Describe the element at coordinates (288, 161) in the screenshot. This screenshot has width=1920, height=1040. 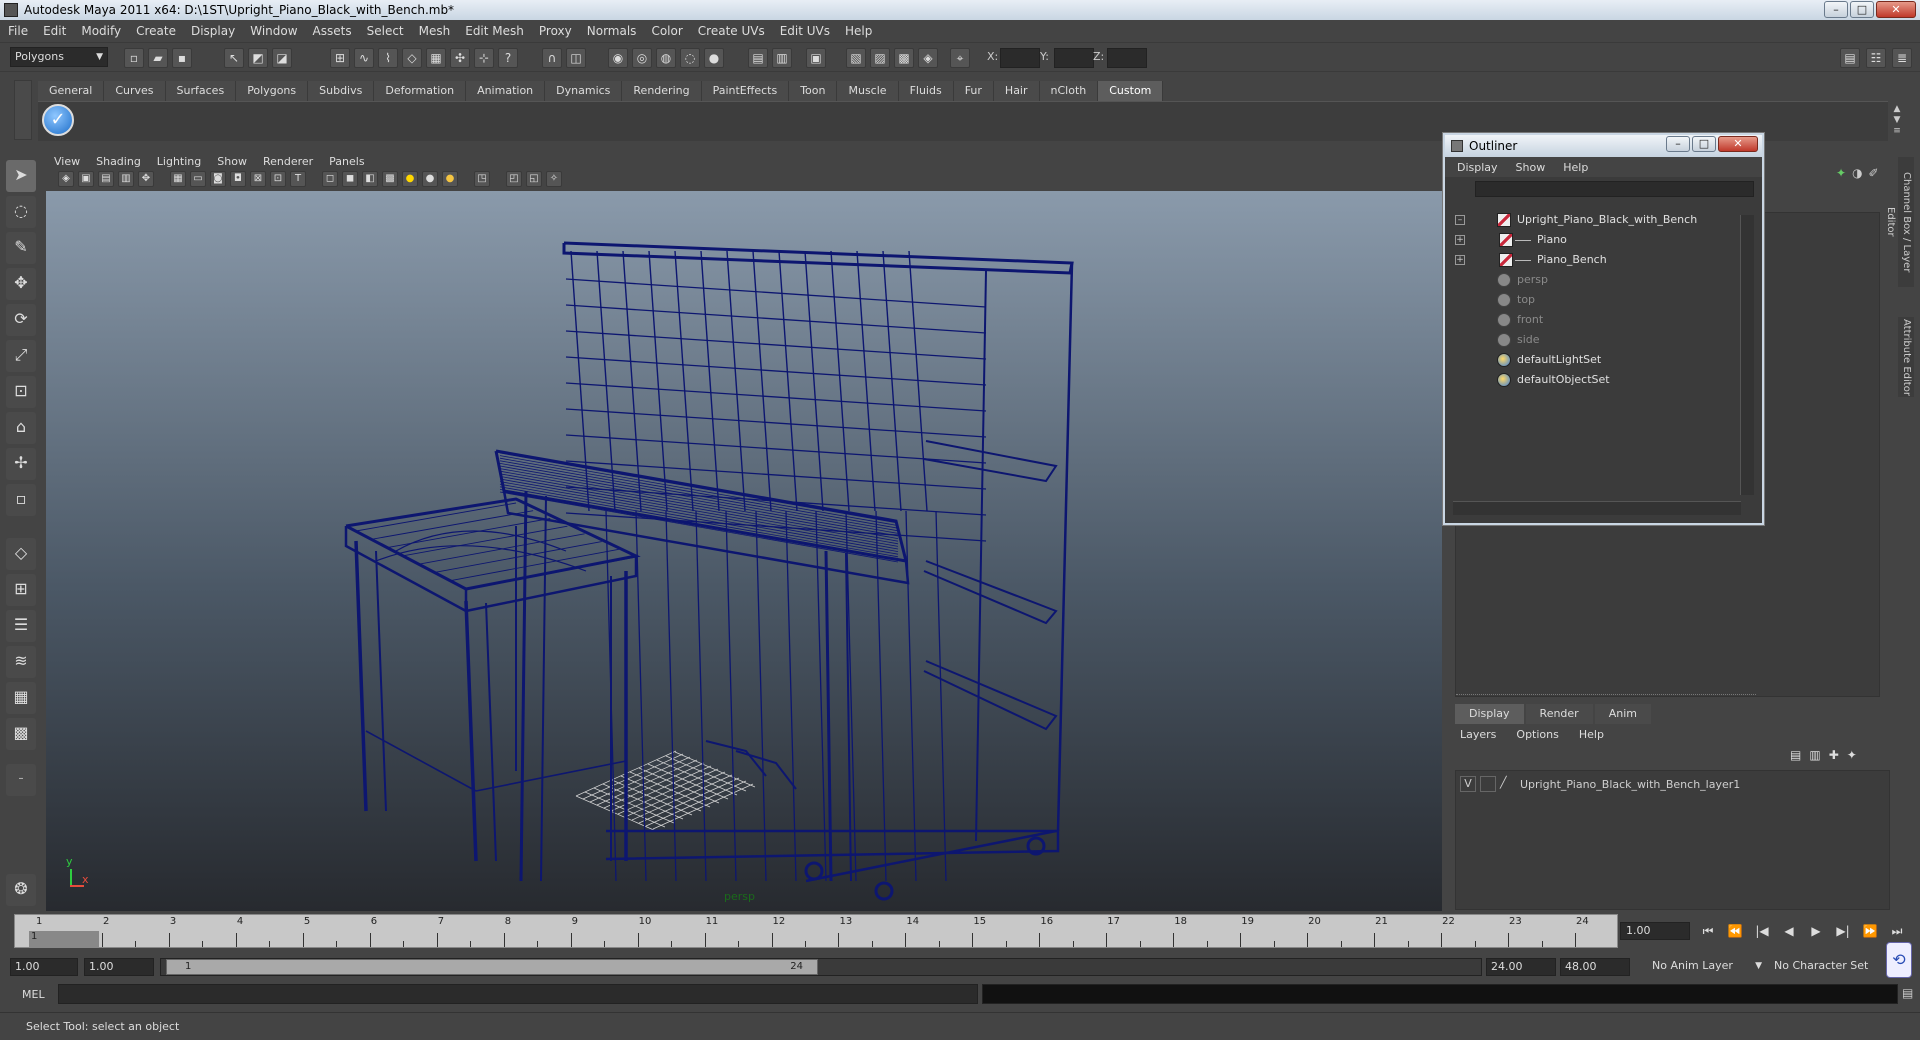
I see `viewport-menu-renderer: Renderer` at that location.